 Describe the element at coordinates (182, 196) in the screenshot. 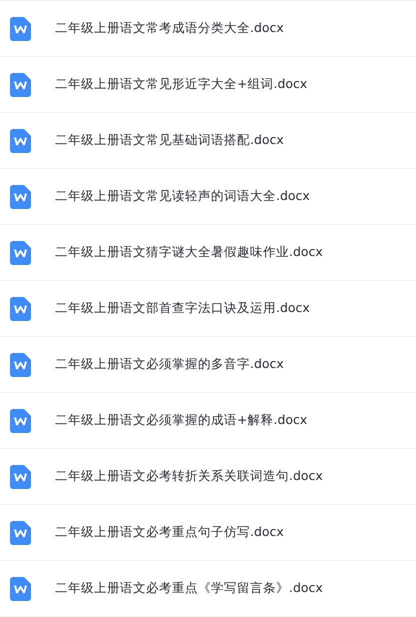

I see `file-name: 二年级上册语文常见读轻声的词语大全.docx` at that location.